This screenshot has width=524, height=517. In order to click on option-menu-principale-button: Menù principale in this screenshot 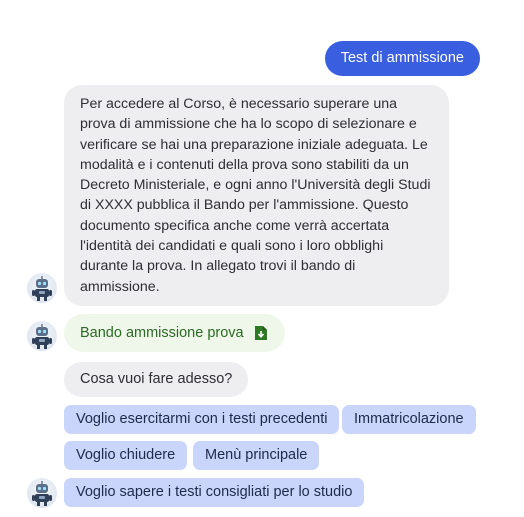, I will do `click(256, 455)`.